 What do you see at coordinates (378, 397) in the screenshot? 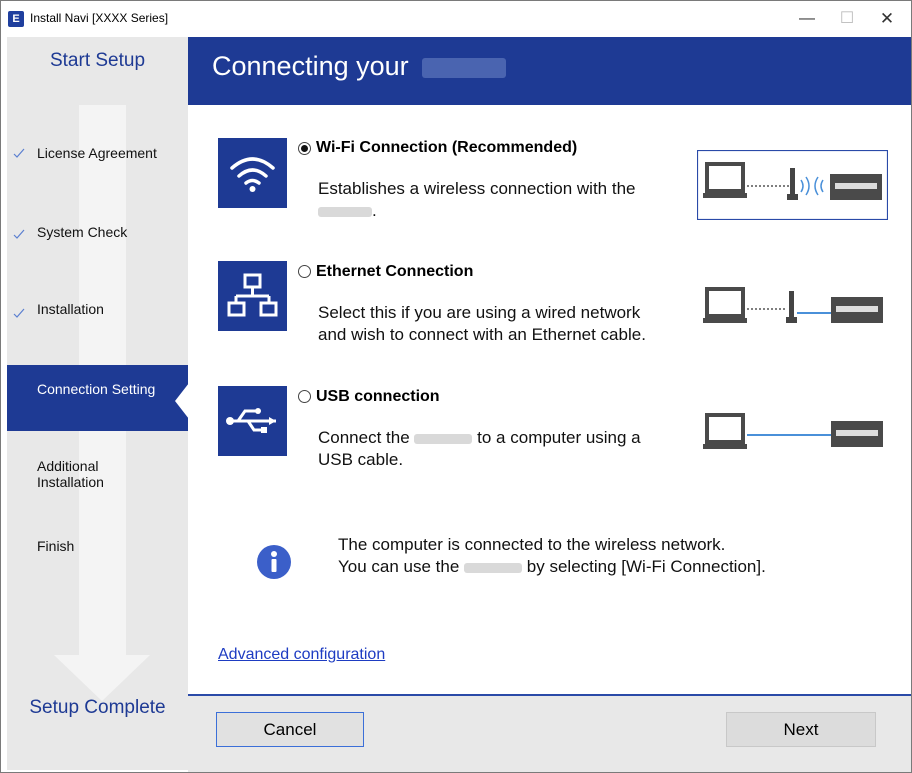
I see `usb-option-title: USB connection` at bounding box center [378, 397].